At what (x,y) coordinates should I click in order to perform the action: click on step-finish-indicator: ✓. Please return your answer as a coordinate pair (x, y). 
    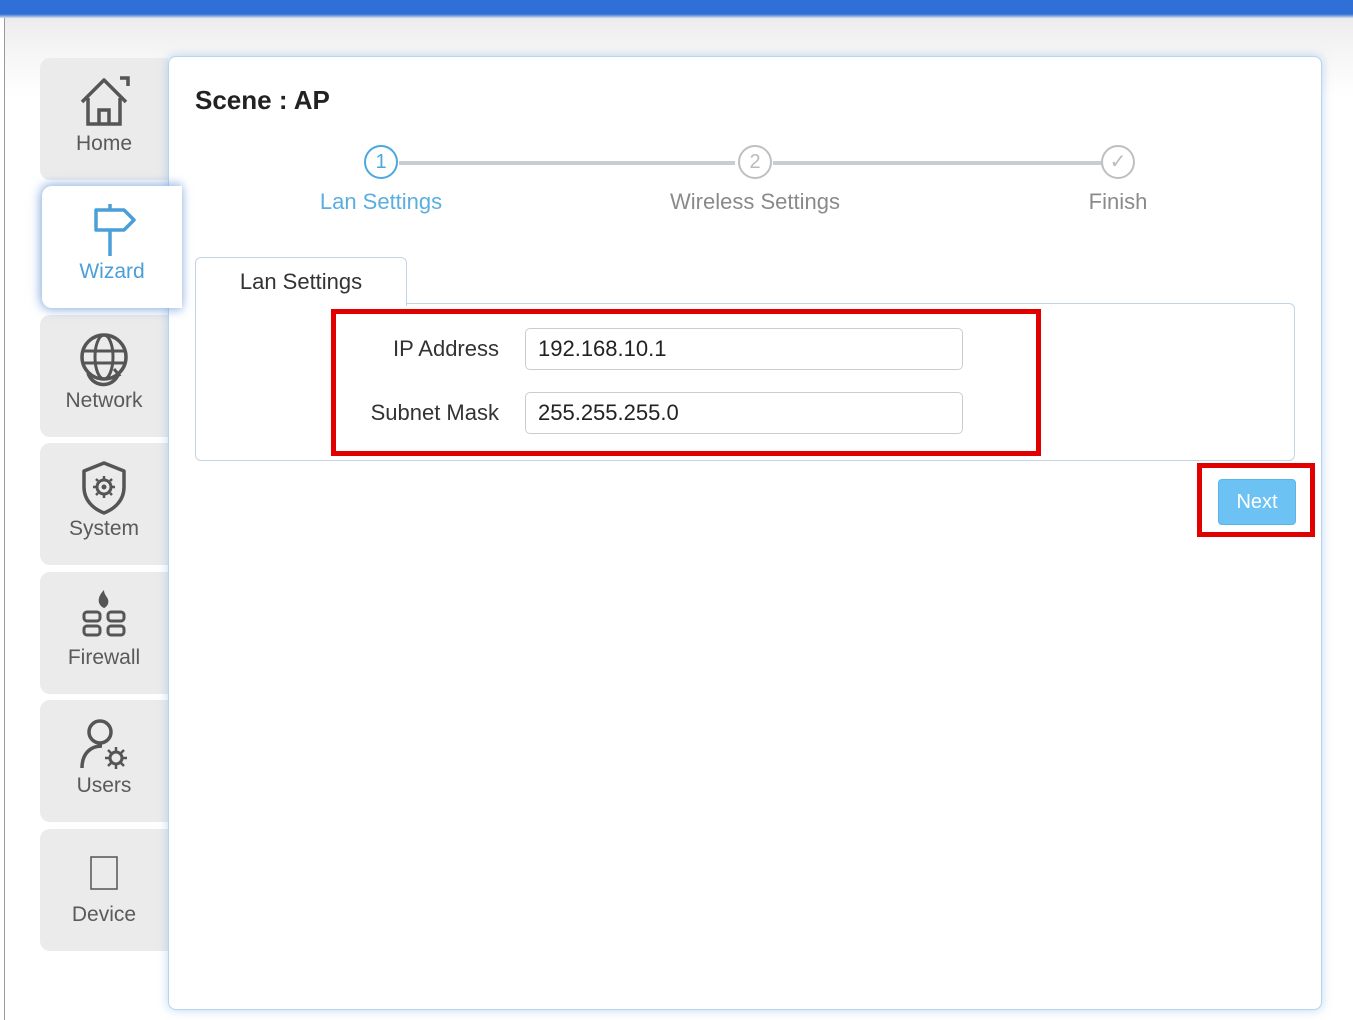
    Looking at the image, I should click on (1118, 162).